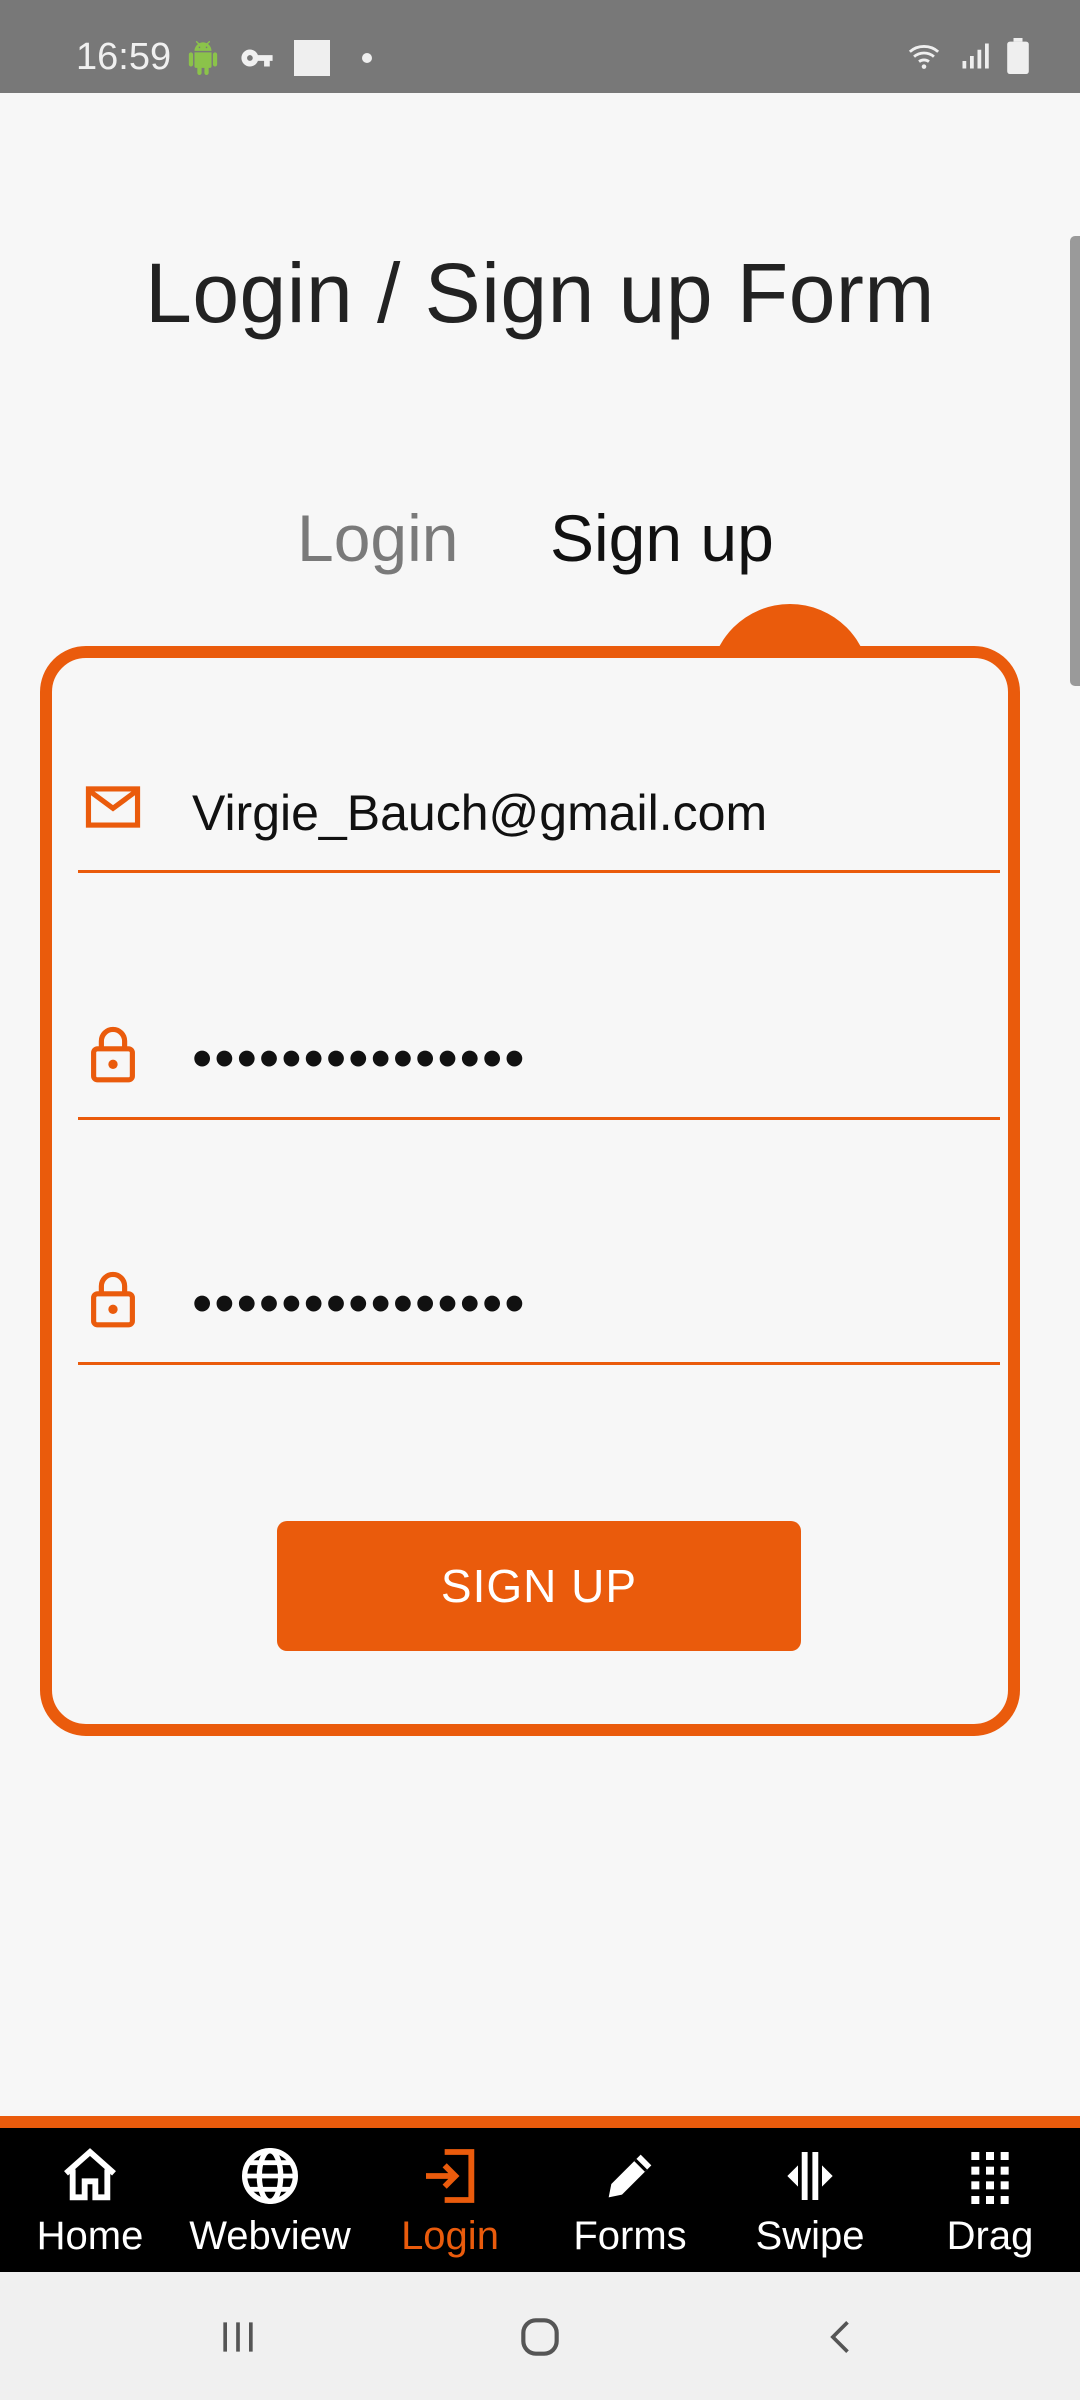 This screenshot has width=1080, height=2400. What do you see at coordinates (359, 1303) in the screenshot?
I see `confirm-password-value: •••••••••••••••` at bounding box center [359, 1303].